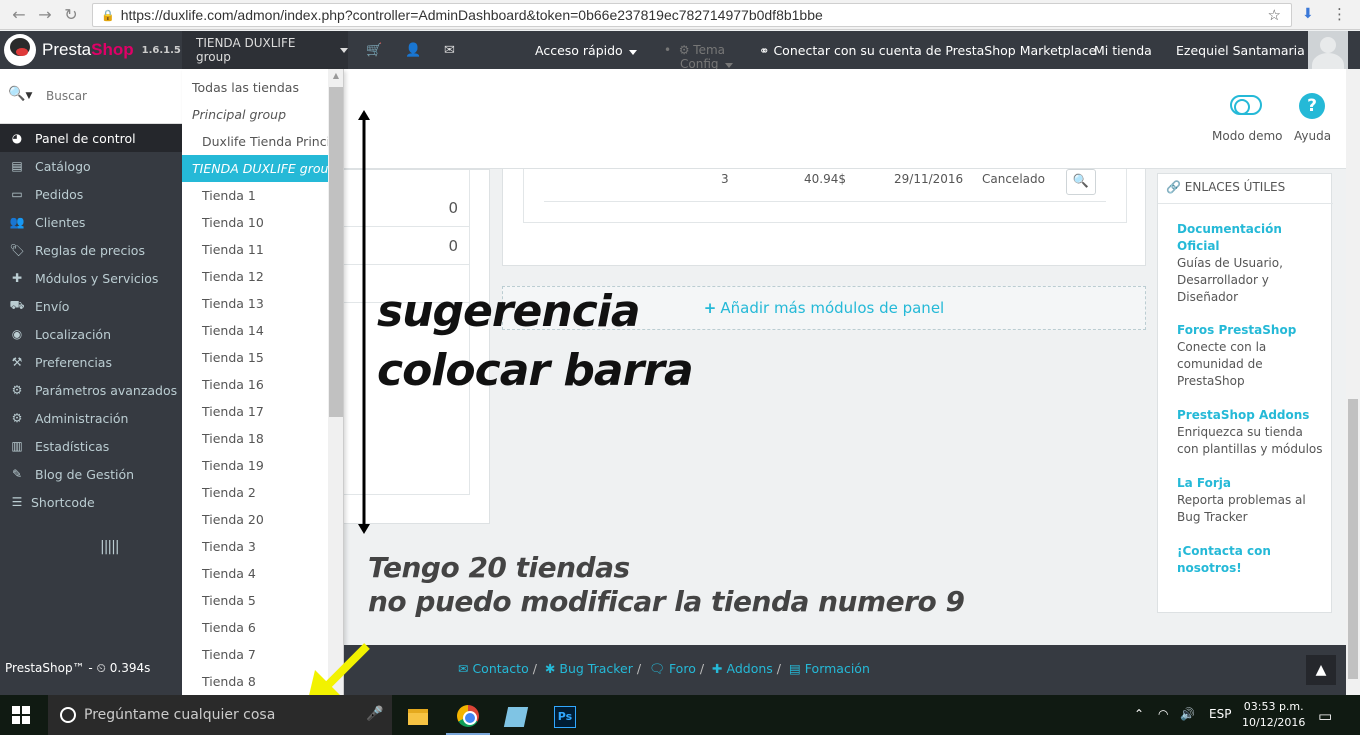  I want to click on back-button: ←, so click(19, 15).